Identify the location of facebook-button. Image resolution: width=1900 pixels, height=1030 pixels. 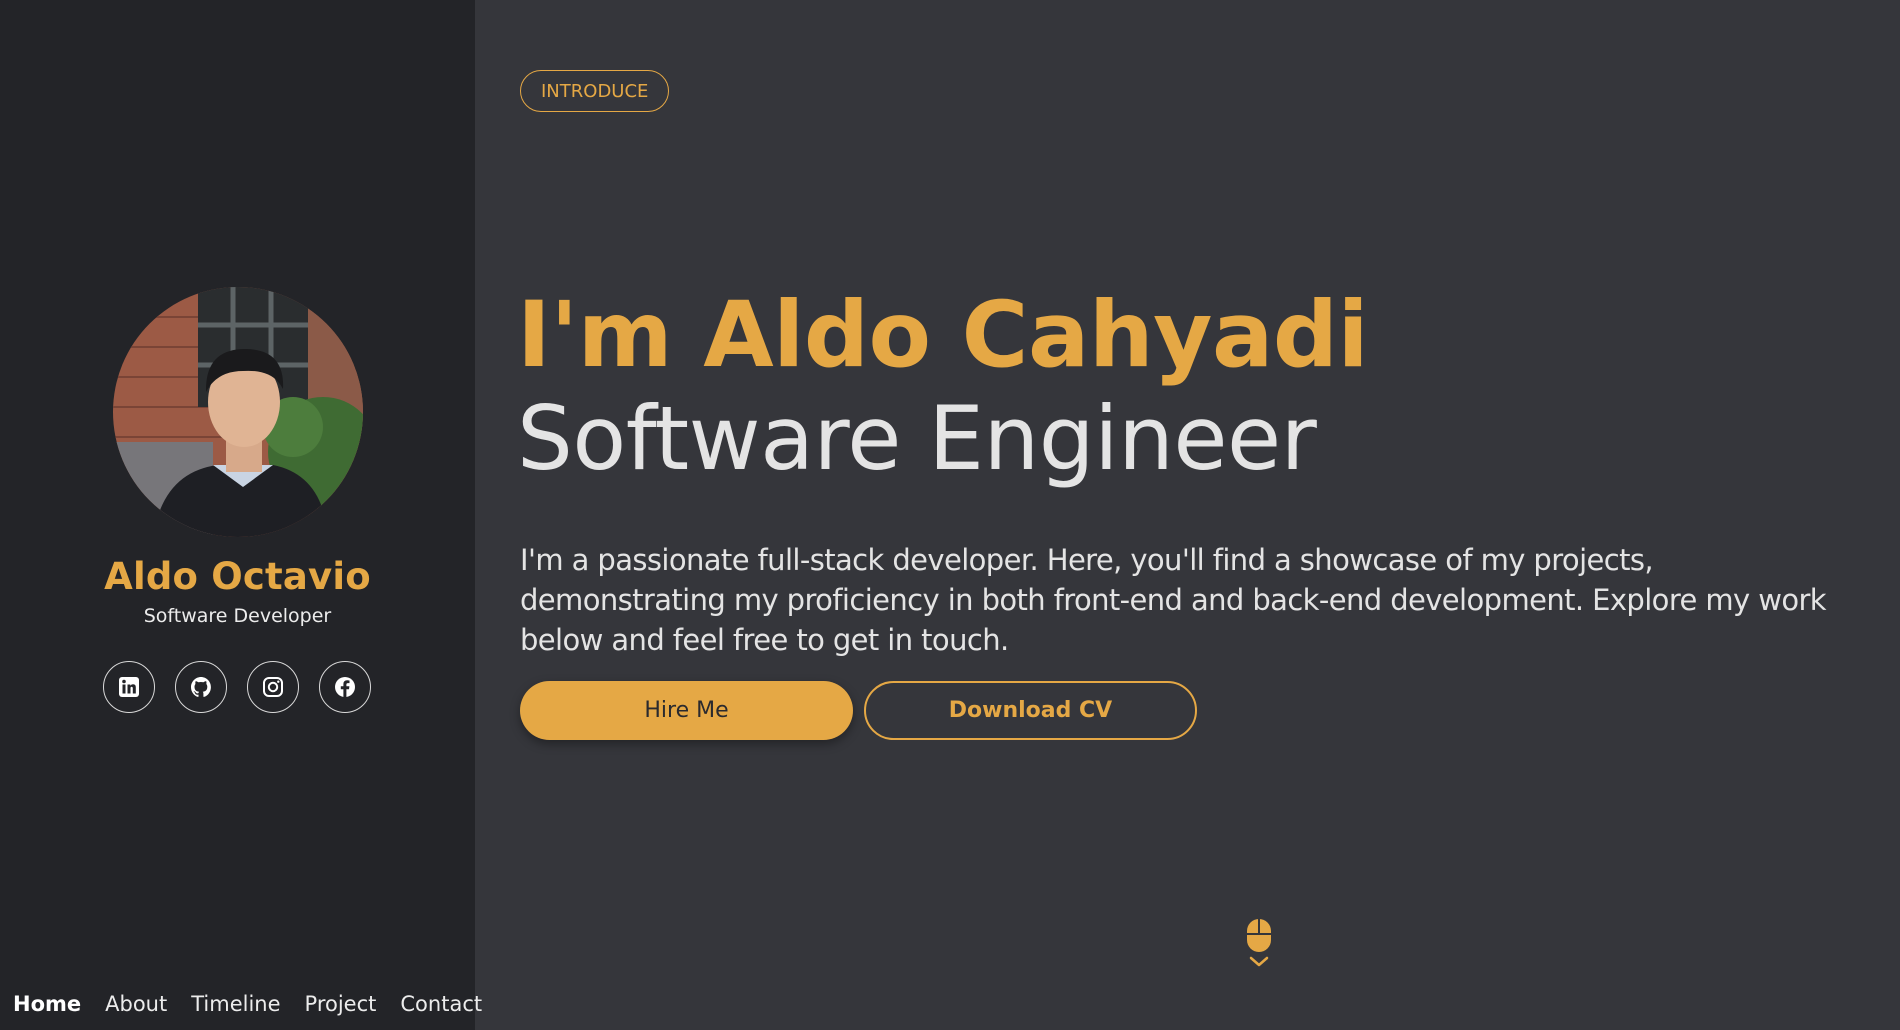
(345, 687).